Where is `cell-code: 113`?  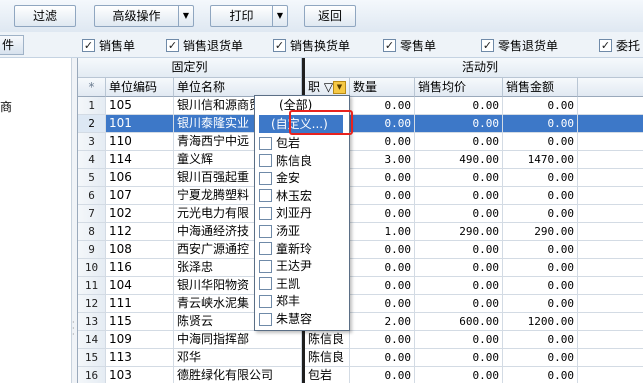
cell-code: 113 is located at coordinates (140, 358).